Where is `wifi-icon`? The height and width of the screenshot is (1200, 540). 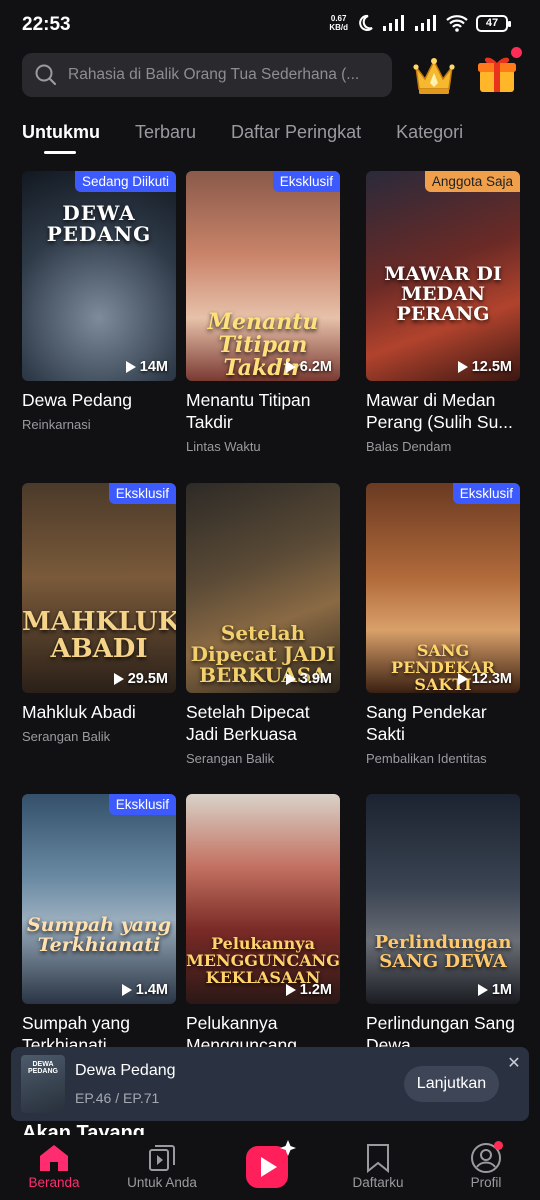 wifi-icon is located at coordinates (457, 23).